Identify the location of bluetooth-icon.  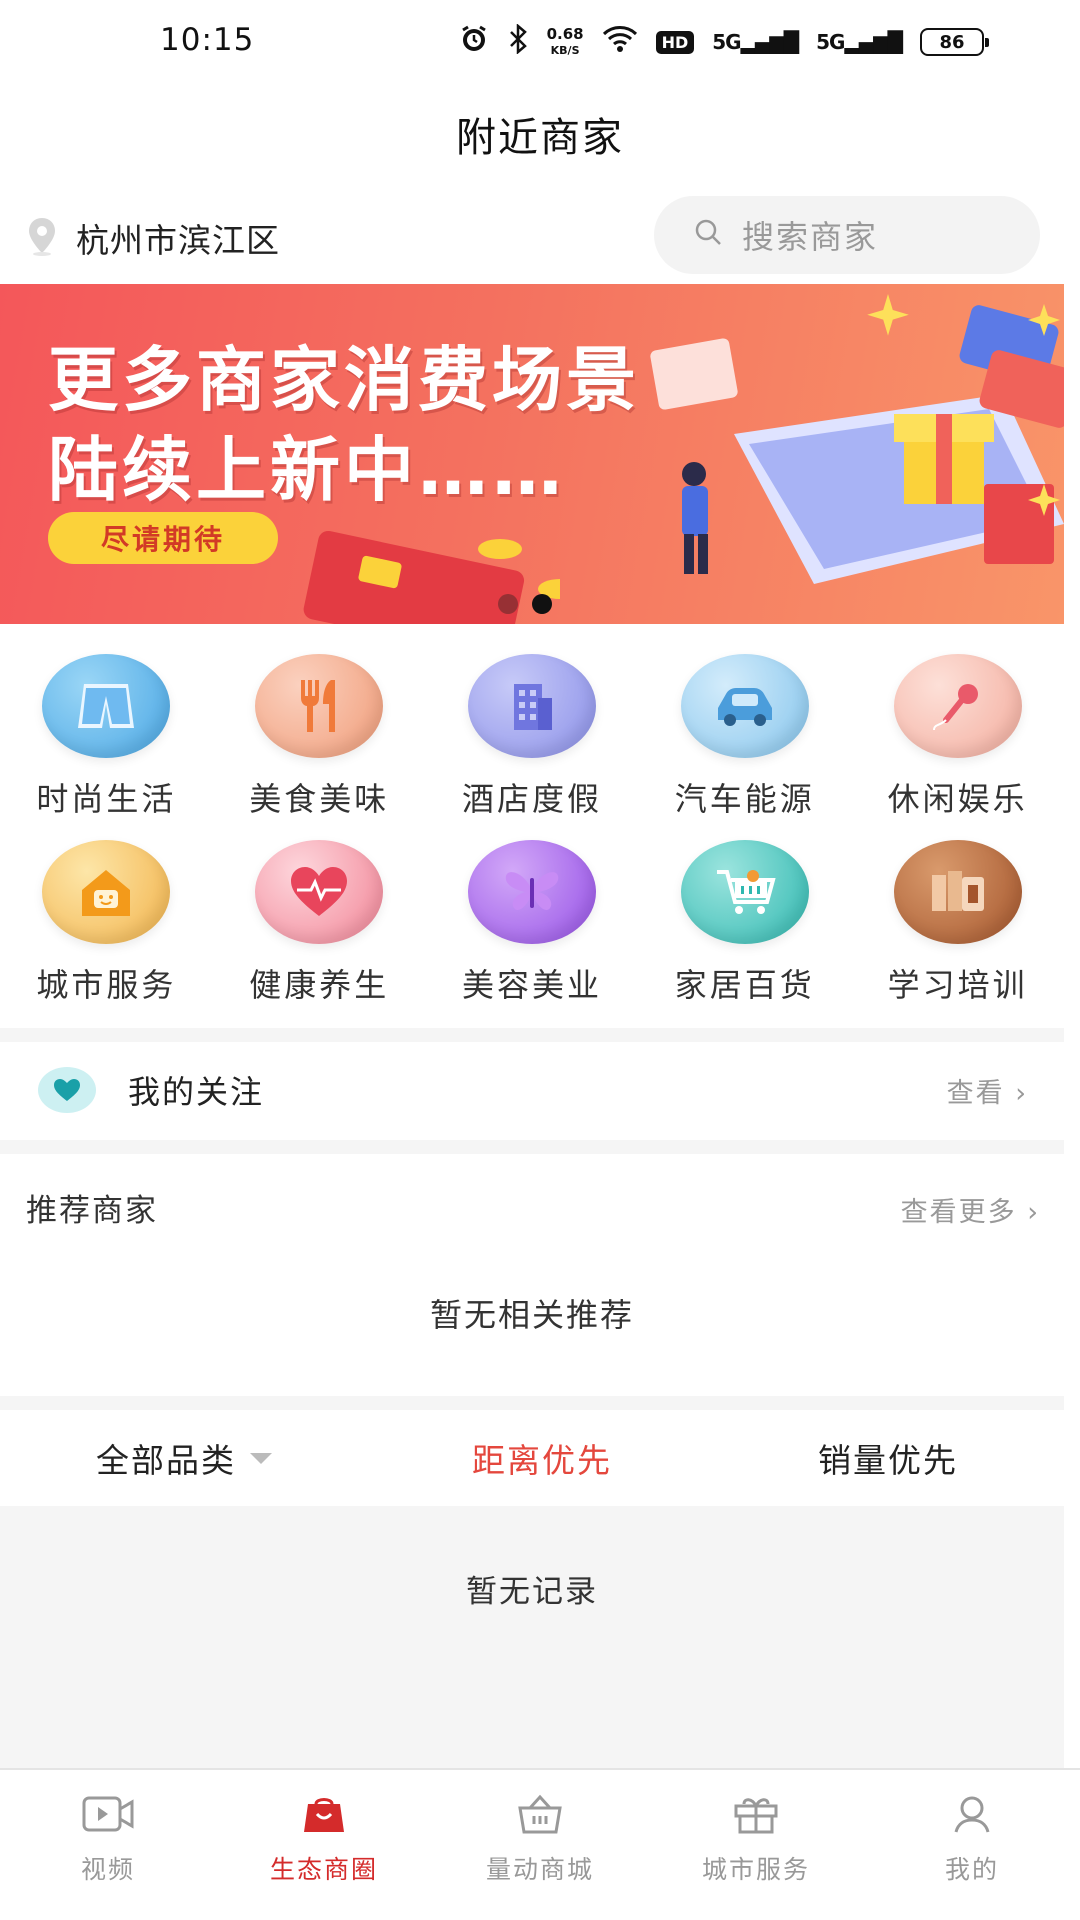
(518, 41).